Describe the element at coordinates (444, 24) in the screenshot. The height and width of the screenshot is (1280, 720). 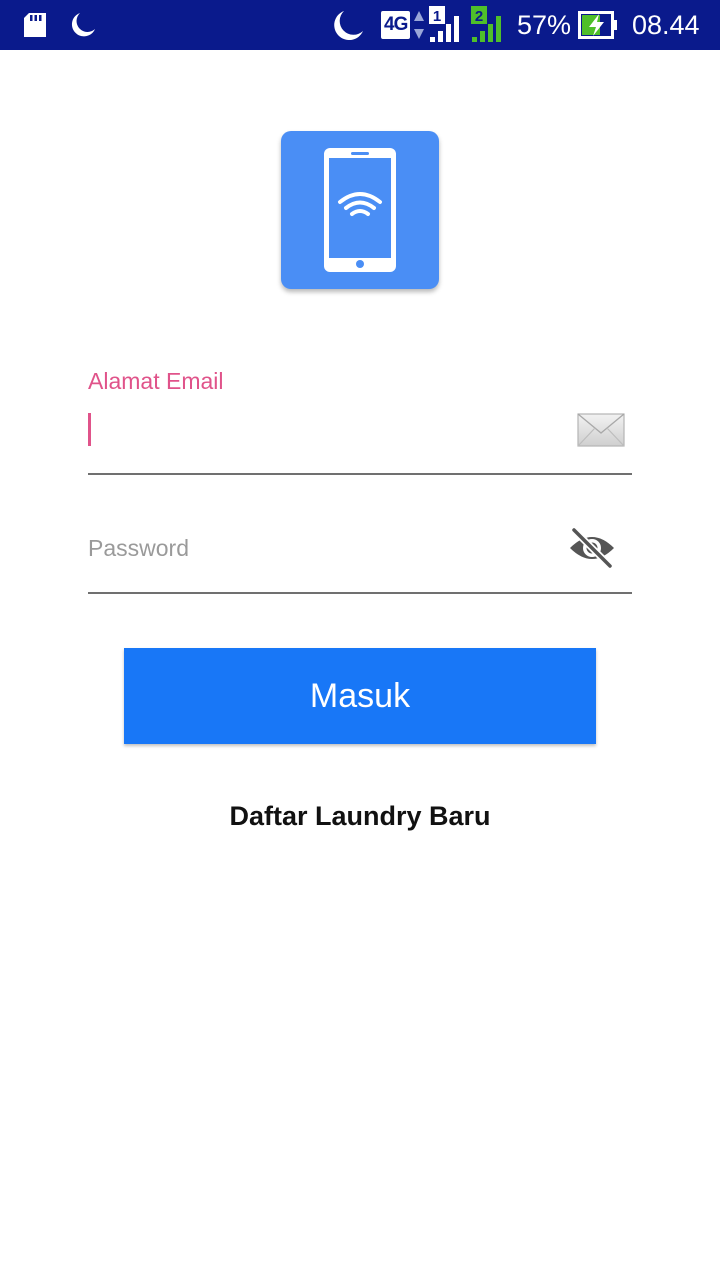
I see `sim1-signal-icon: 1` at that location.